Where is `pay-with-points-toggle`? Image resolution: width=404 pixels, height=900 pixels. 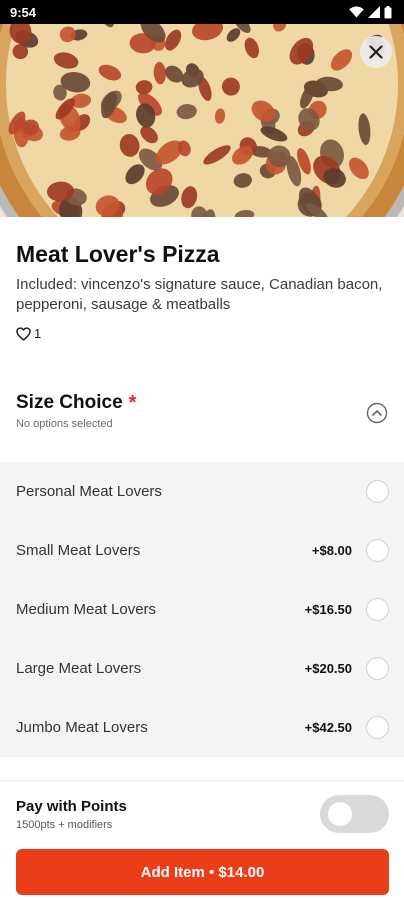
pay-with-points-toggle is located at coordinates (354, 814).